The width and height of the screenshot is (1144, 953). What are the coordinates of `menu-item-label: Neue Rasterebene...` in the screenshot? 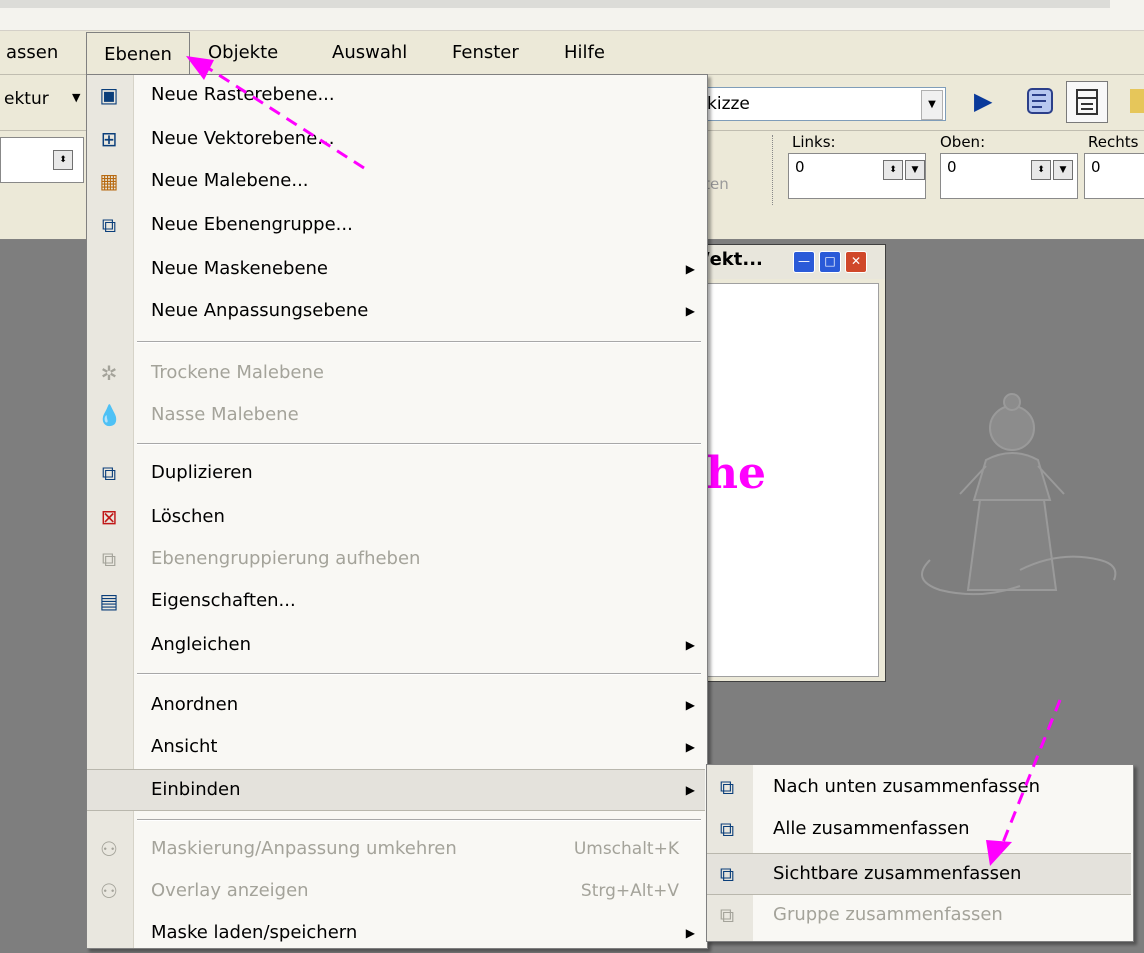 It's located at (243, 94).